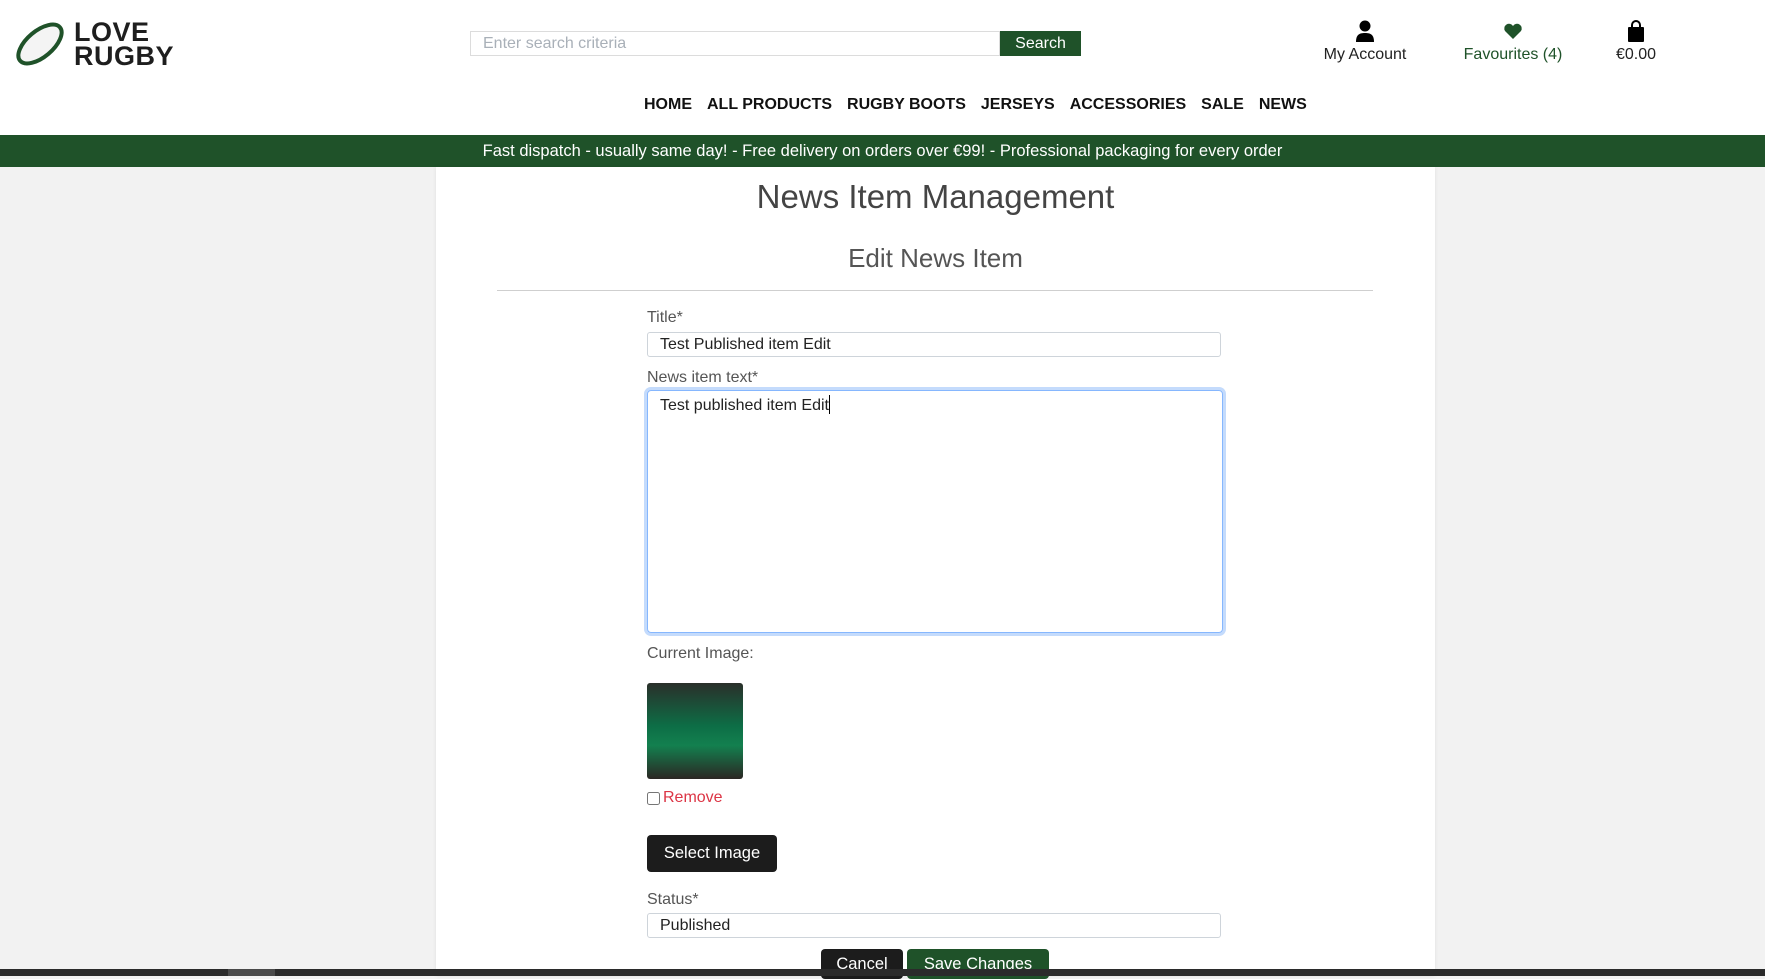  I want to click on favourites-link: Favourites (4), so click(1513, 42).